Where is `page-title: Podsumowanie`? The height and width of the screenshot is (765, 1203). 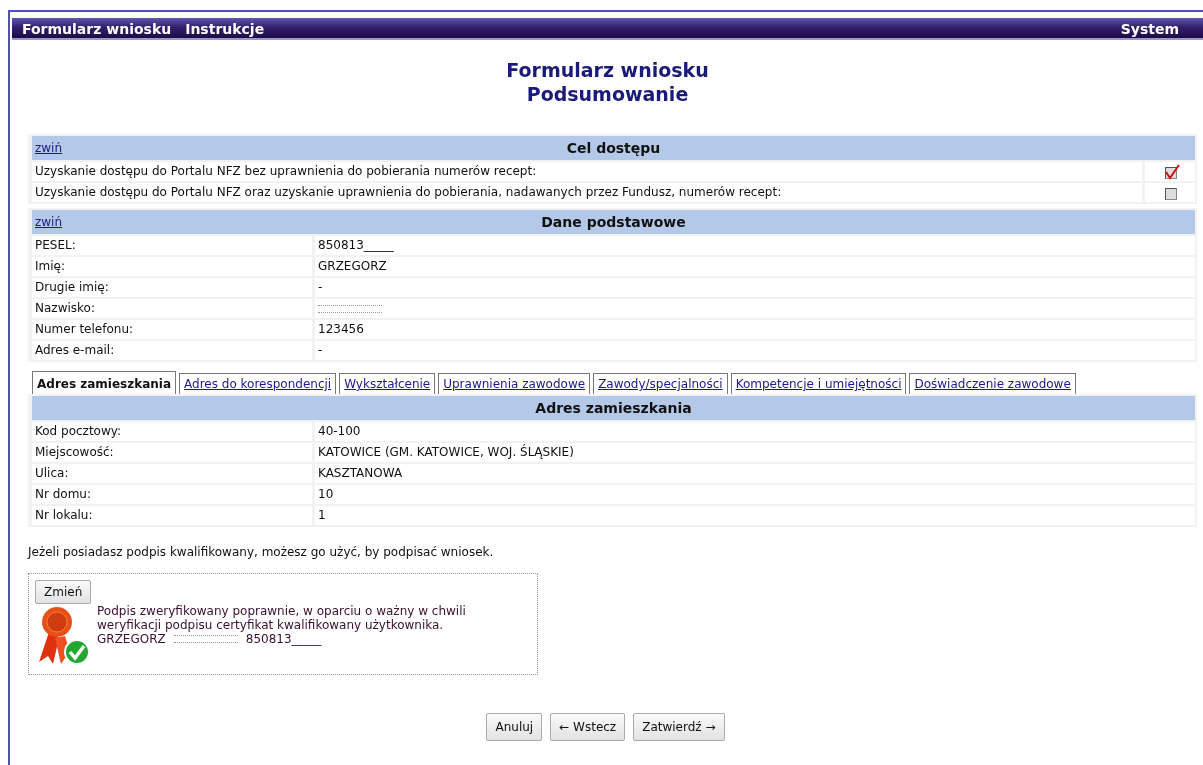
page-title: Podsumowanie is located at coordinates (607, 94).